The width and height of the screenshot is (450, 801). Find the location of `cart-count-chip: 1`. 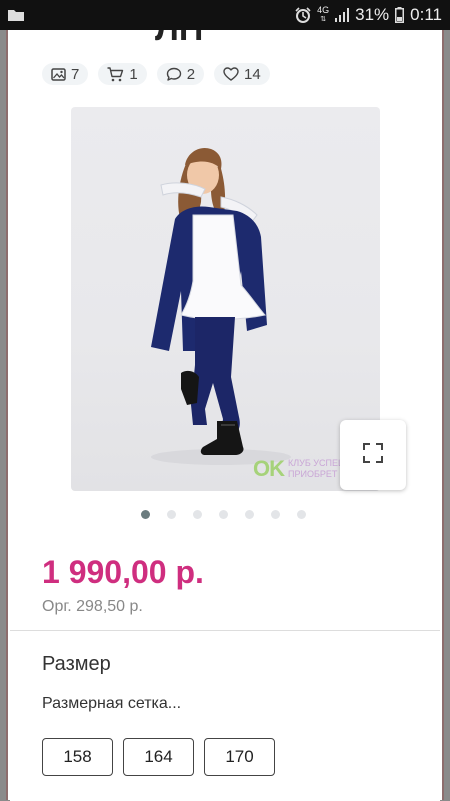

cart-count-chip: 1 is located at coordinates (122, 74).